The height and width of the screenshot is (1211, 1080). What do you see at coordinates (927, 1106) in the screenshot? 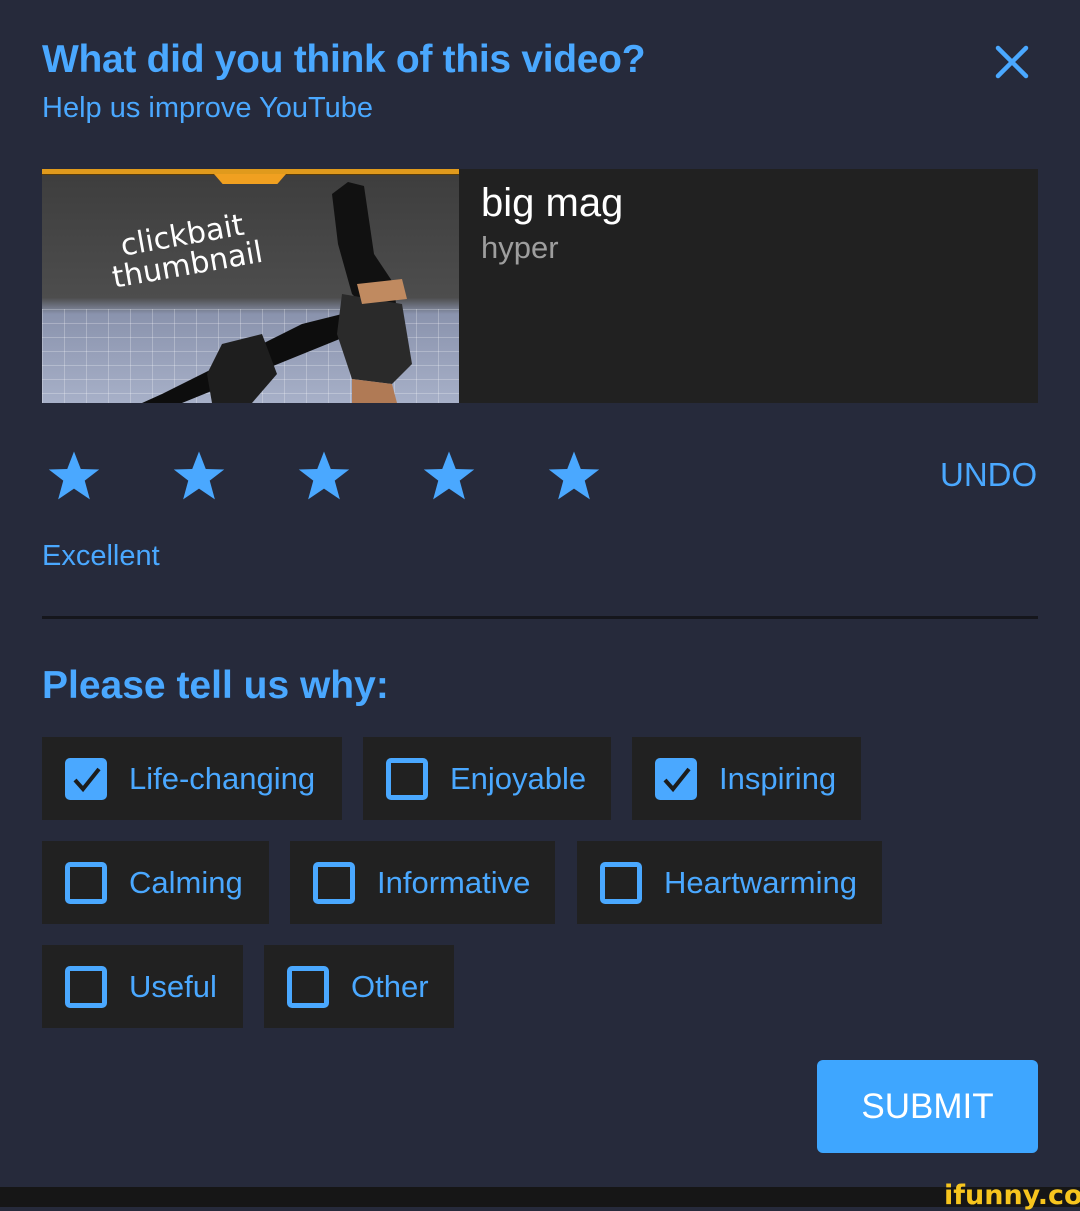
I see `submit-button: SUBMIT` at bounding box center [927, 1106].